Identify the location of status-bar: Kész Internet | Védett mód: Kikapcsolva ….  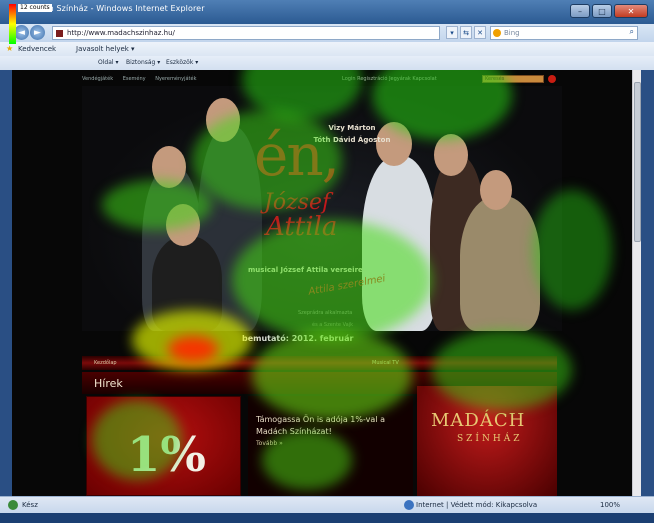
(327, 504).